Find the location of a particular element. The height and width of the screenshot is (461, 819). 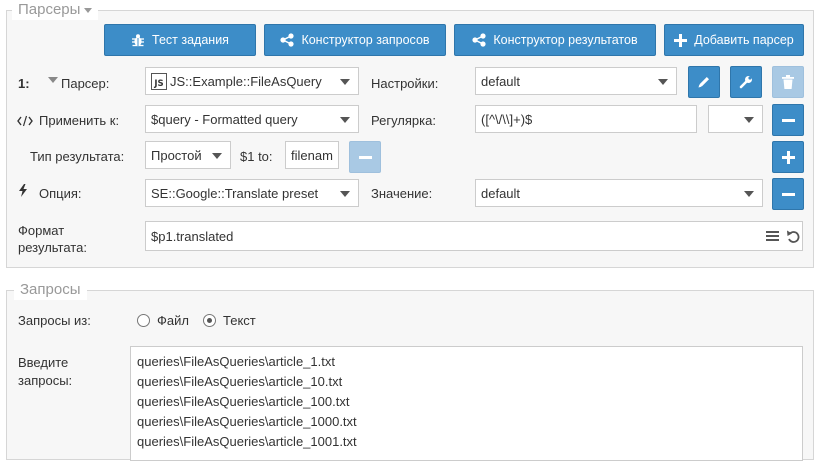

option-select: SE::Google::Translate preset is located at coordinates (252, 193).